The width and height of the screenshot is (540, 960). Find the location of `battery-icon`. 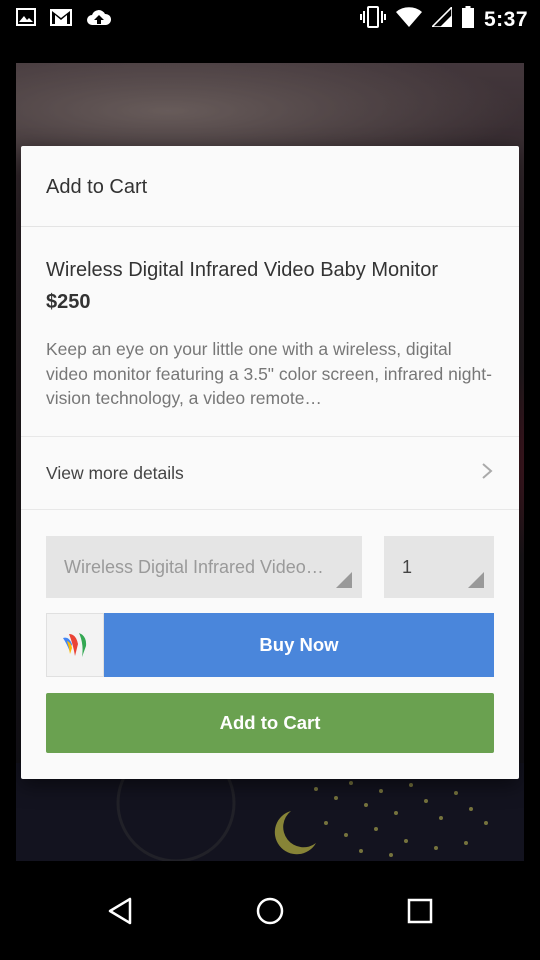

battery-icon is located at coordinates (467, 19).